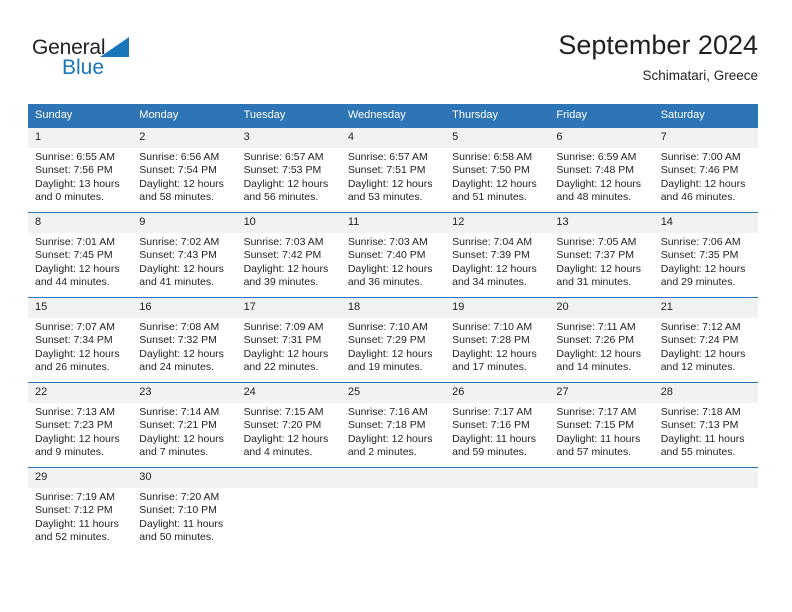 The height and width of the screenshot is (612, 792). Describe the element at coordinates (179, 242) in the screenshot. I see `sunrise-time: Sunrise: 7:02 AM` at that location.